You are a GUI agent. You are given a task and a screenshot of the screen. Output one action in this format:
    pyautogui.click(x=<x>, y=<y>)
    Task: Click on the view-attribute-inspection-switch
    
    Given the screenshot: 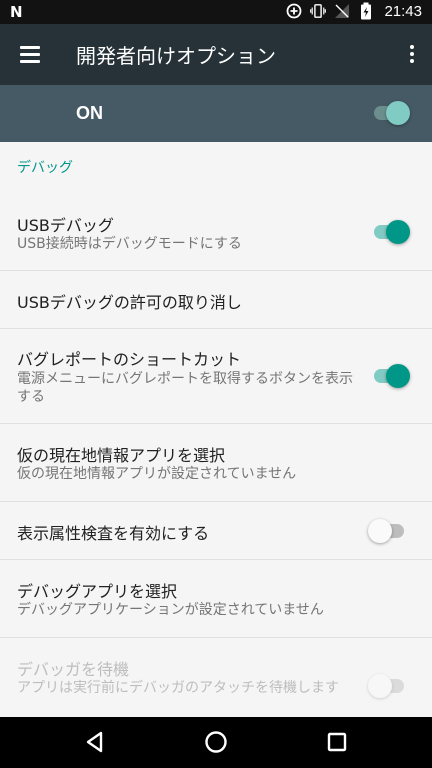 What is the action you would take?
    pyautogui.click(x=387, y=531)
    